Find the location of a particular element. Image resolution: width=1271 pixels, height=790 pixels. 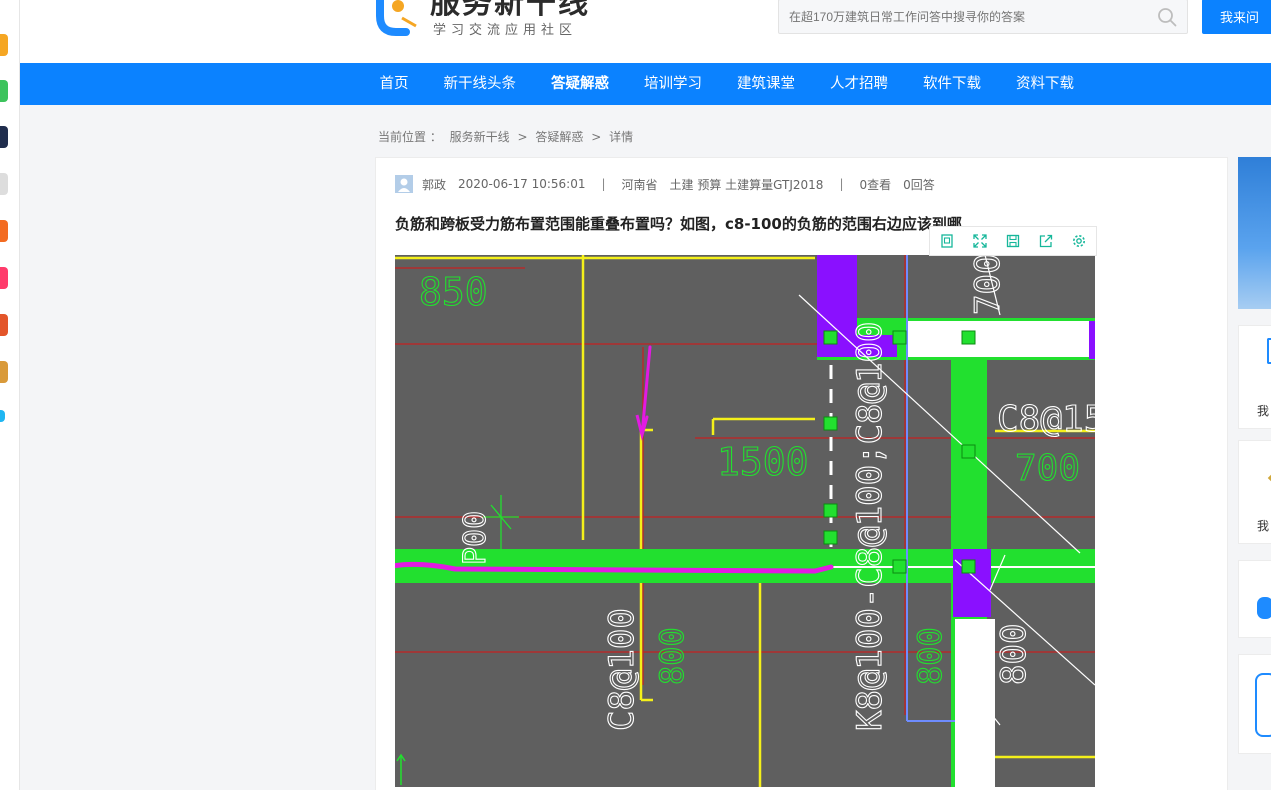

nav-item-qa: 答疑解惑 is located at coordinates (580, 84).